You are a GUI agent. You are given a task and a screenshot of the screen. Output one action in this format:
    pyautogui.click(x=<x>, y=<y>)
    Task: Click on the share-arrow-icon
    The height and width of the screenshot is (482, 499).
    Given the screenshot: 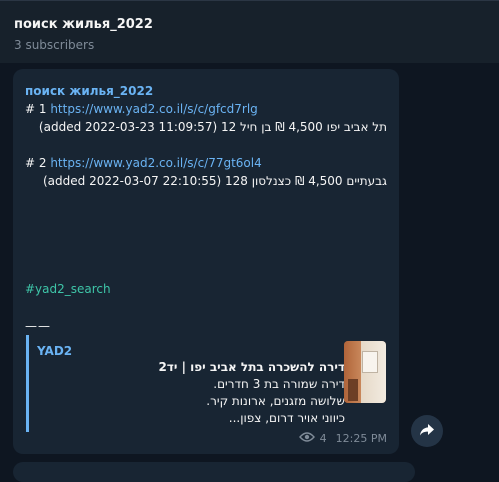 What is the action you would take?
    pyautogui.click(x=427, y=431)
    